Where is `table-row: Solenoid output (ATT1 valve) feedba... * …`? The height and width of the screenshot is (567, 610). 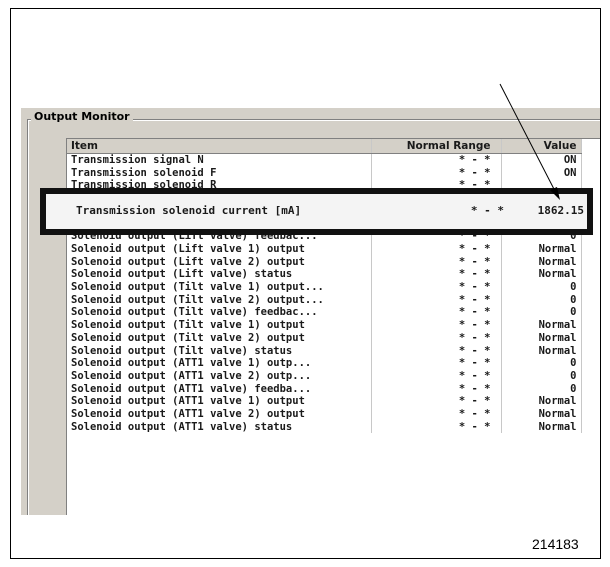 table-row: Solenoid output (ATT1 valve) feedba... * … is located at coordinates (324, 389).